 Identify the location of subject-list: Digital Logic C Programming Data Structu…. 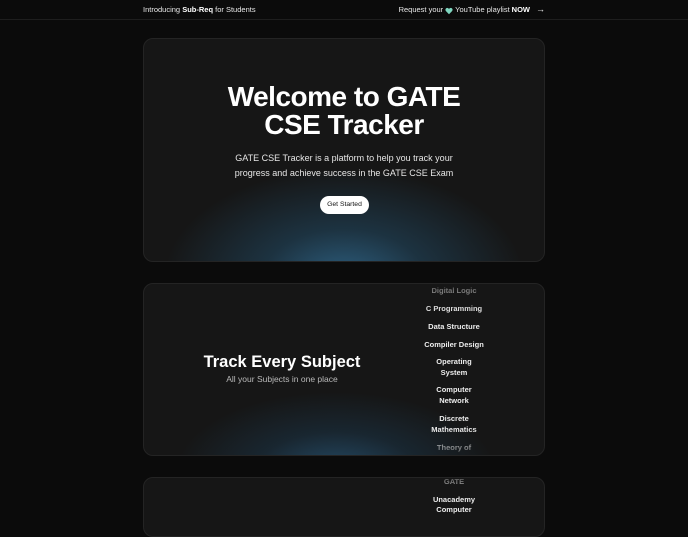
(454, 369).